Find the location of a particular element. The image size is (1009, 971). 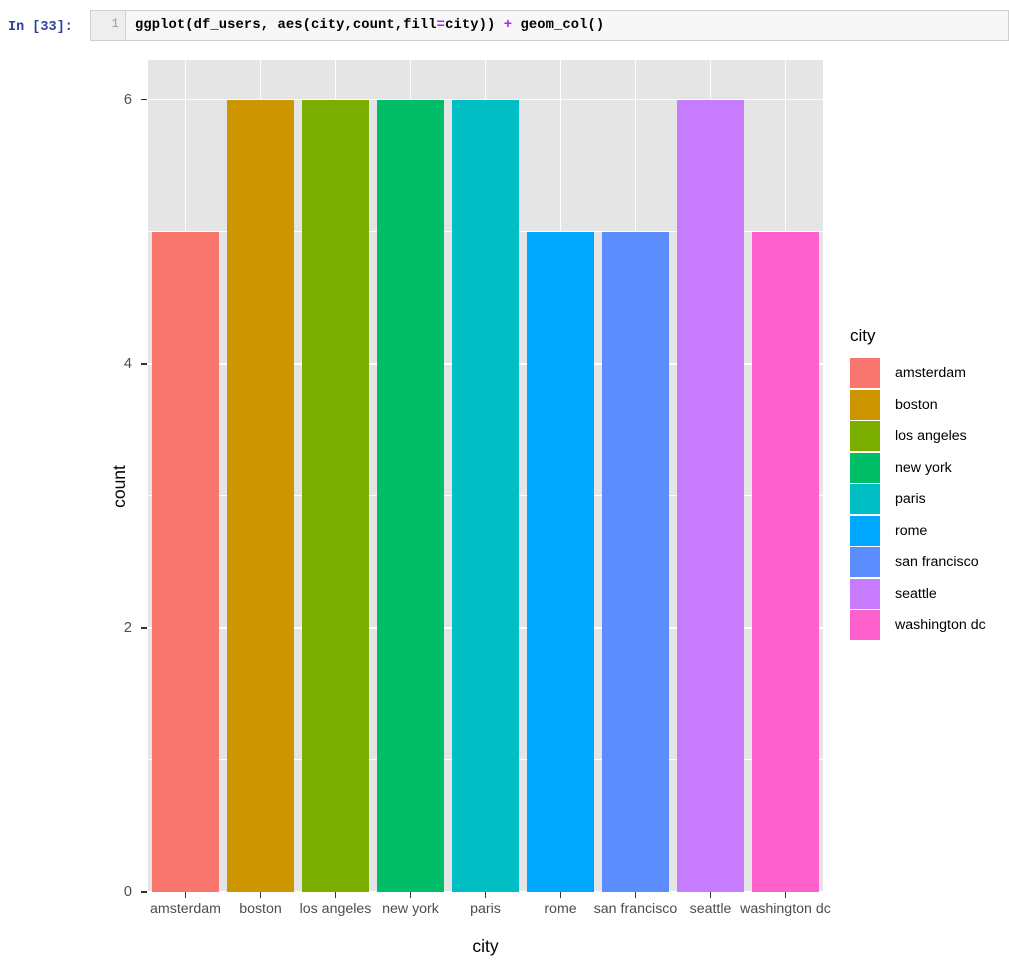

legend-item-label: amsterdam is located at coordinates (930, 373).